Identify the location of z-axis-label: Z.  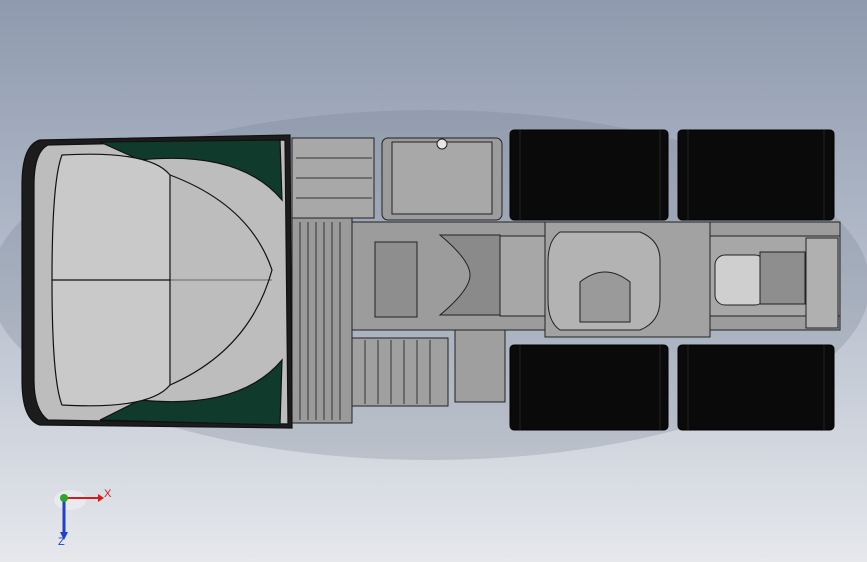
(61, 542).